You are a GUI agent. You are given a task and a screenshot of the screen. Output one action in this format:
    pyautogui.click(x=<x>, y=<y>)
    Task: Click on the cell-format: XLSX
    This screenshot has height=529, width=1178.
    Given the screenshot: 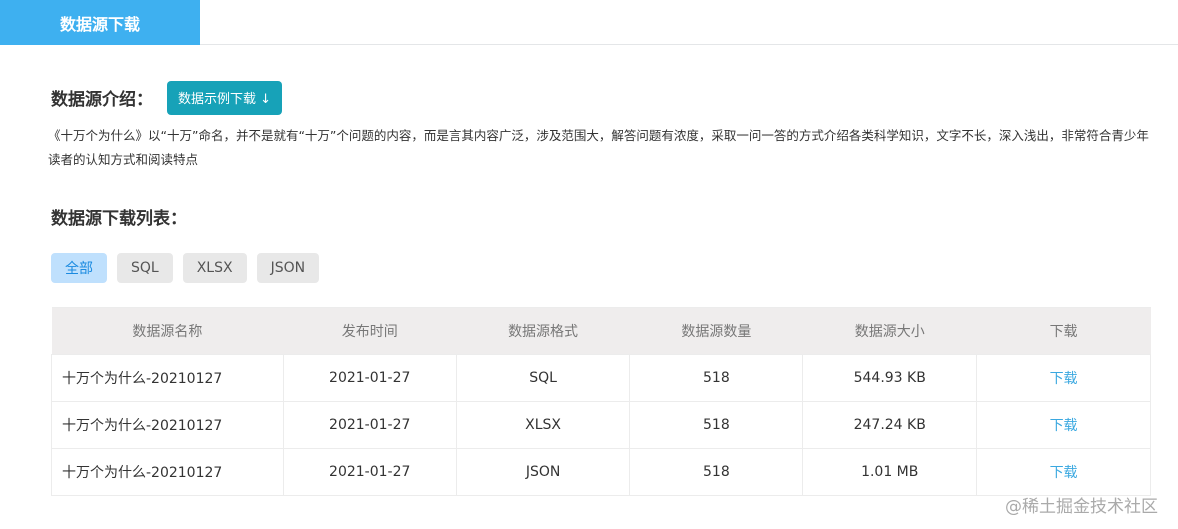 What is the action you would take?
    pyautogui.click(x=543, y=425)
    